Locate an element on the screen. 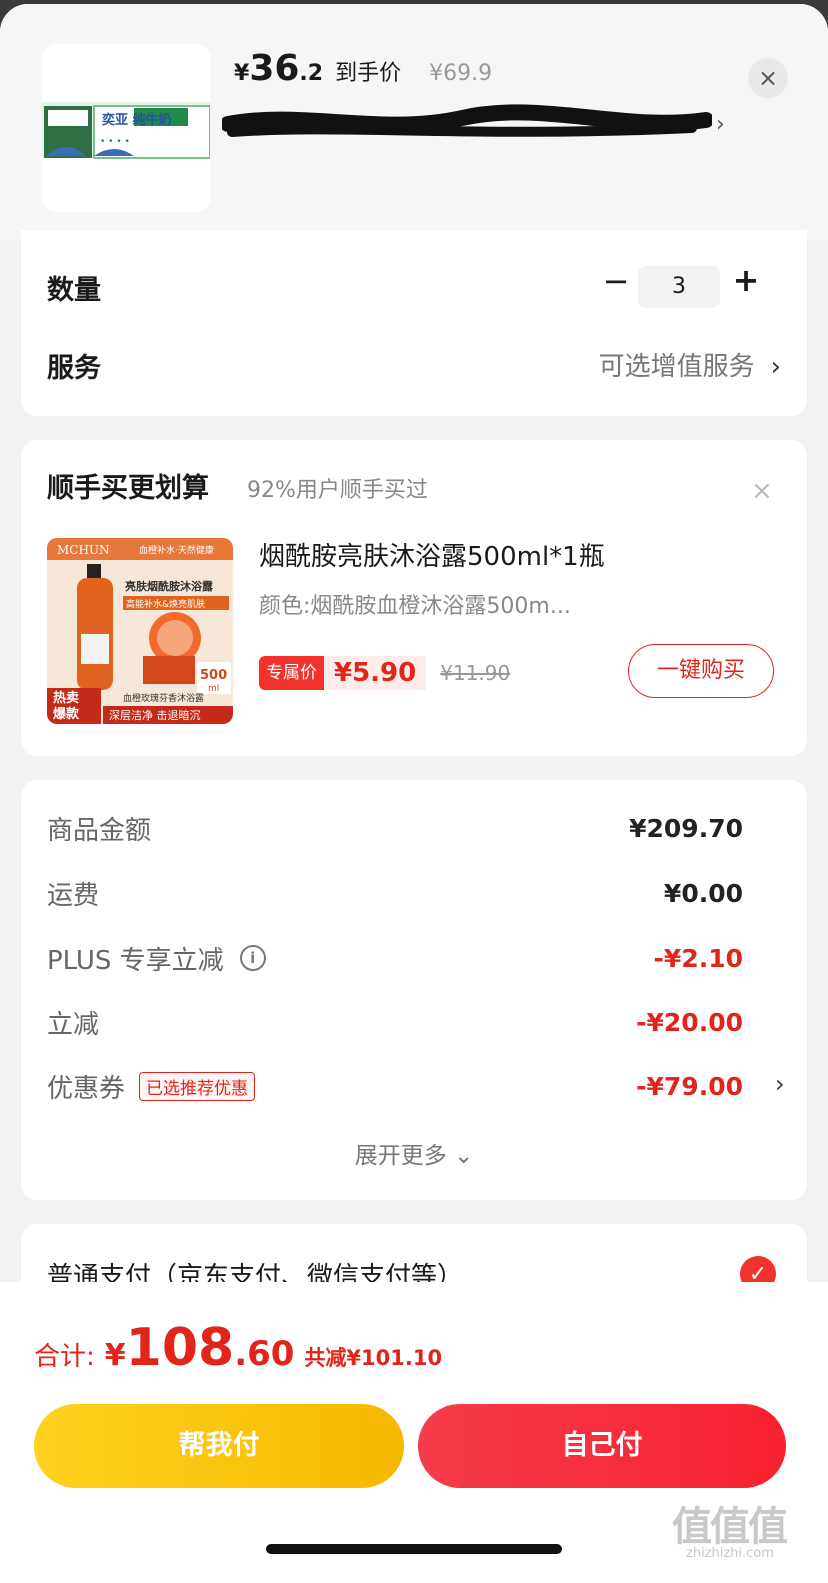  img-slogan: 血橙补水·天然健康 is located at coordinates (176, 550).